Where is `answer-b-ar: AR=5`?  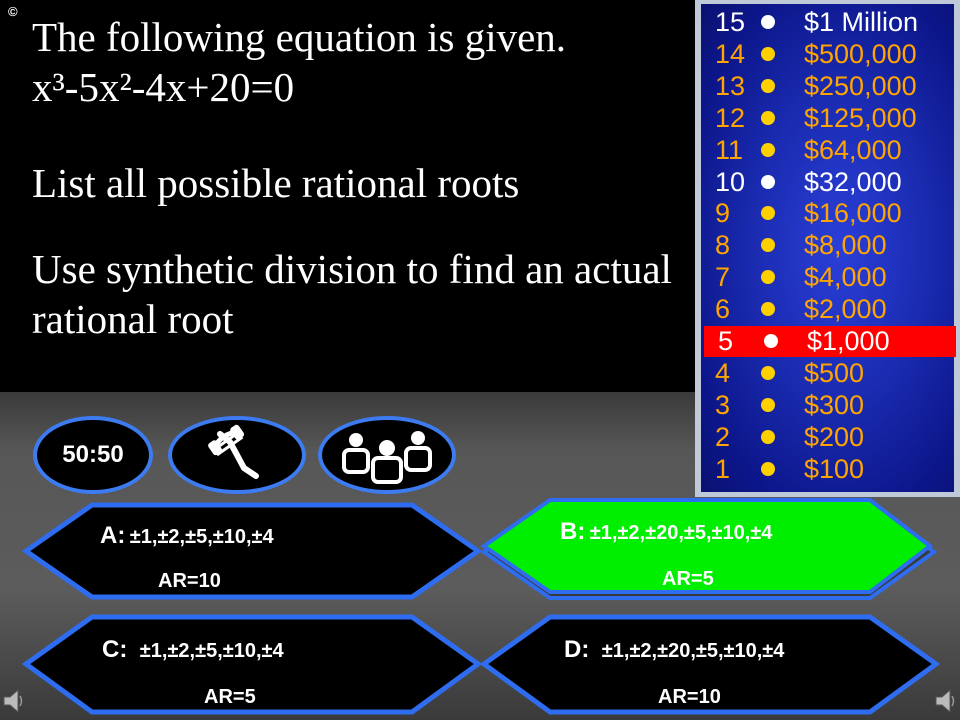
answer-b-ar: AR=5 is located at coordinates (688, 579).